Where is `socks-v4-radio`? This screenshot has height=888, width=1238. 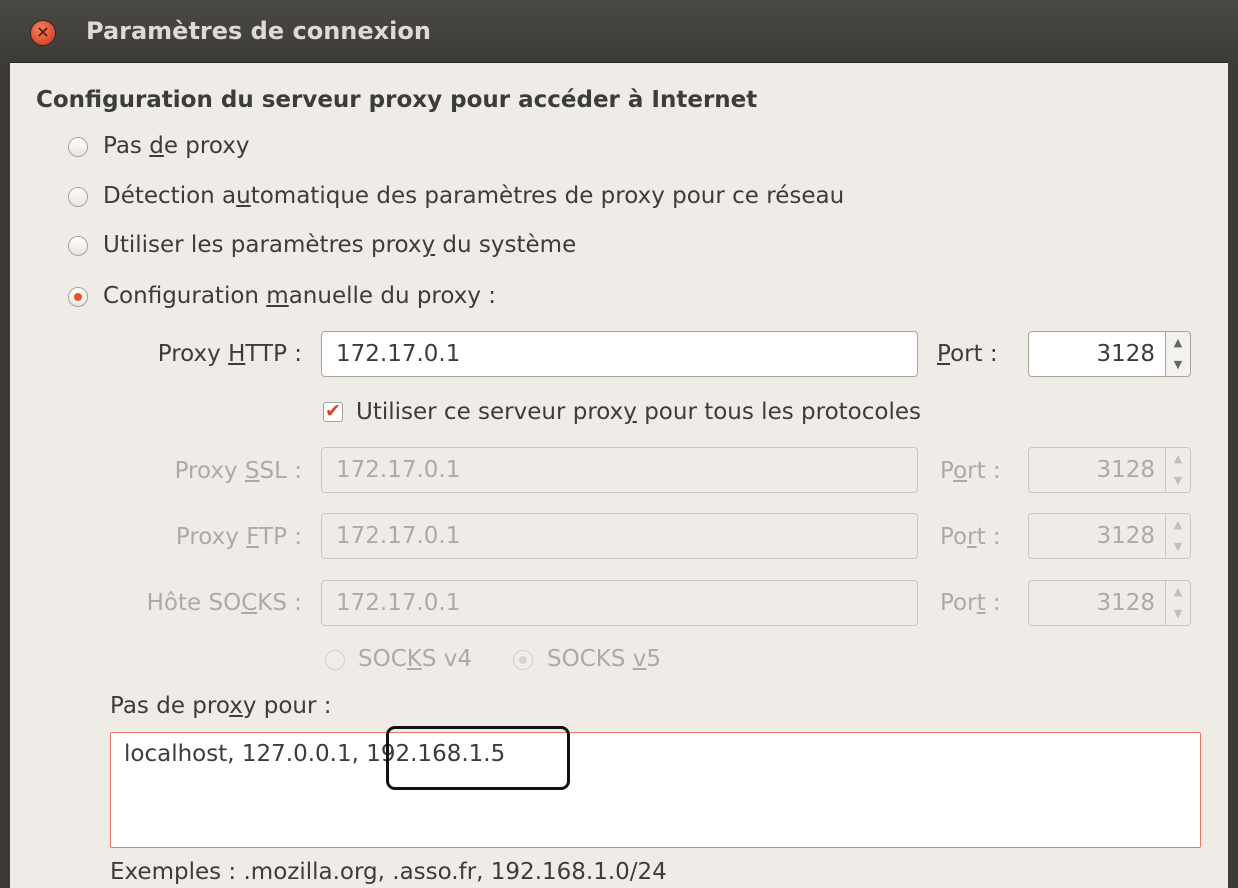
socks-v4-radio is located at coordinates (335, 660).